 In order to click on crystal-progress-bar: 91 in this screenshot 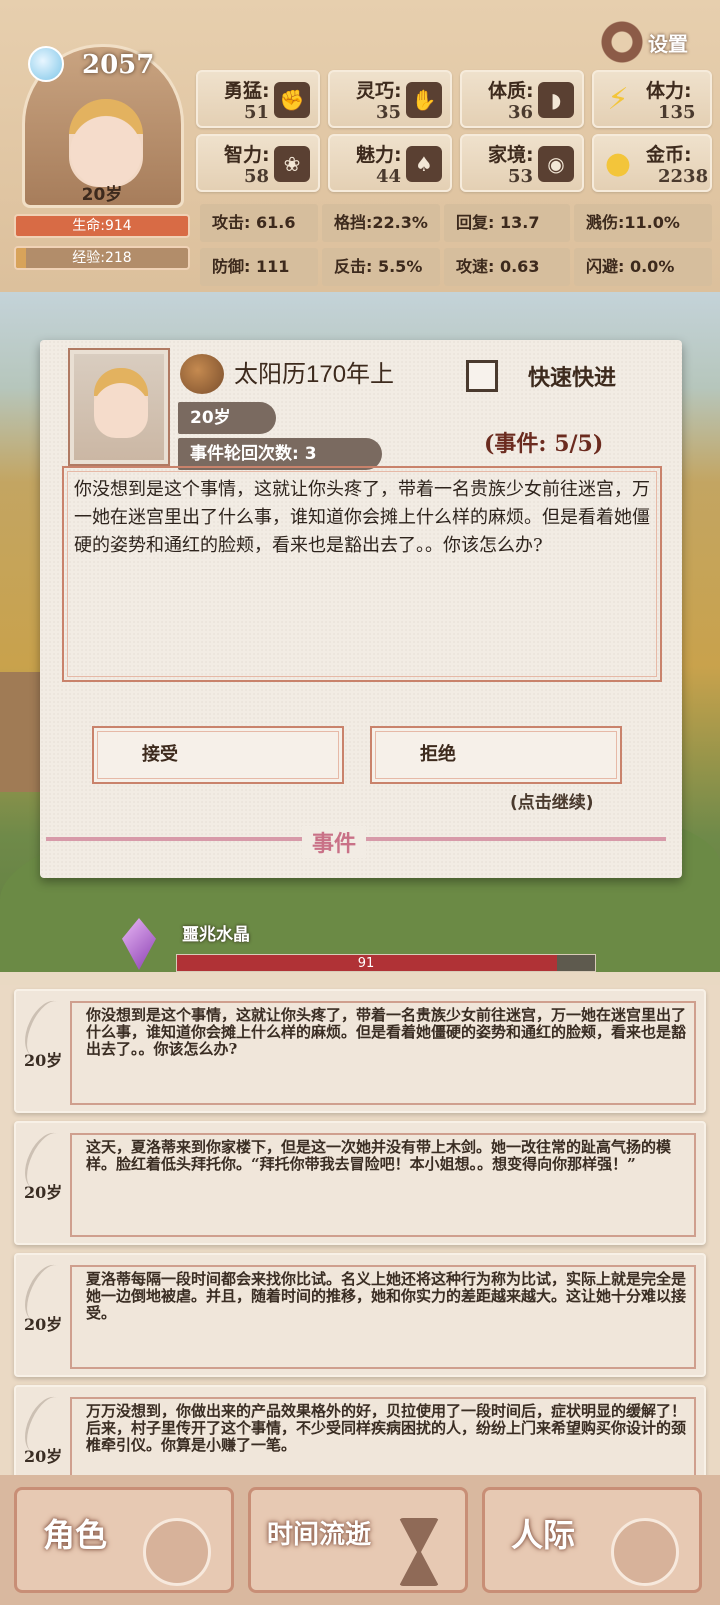, I will do `click(386, 963)`.